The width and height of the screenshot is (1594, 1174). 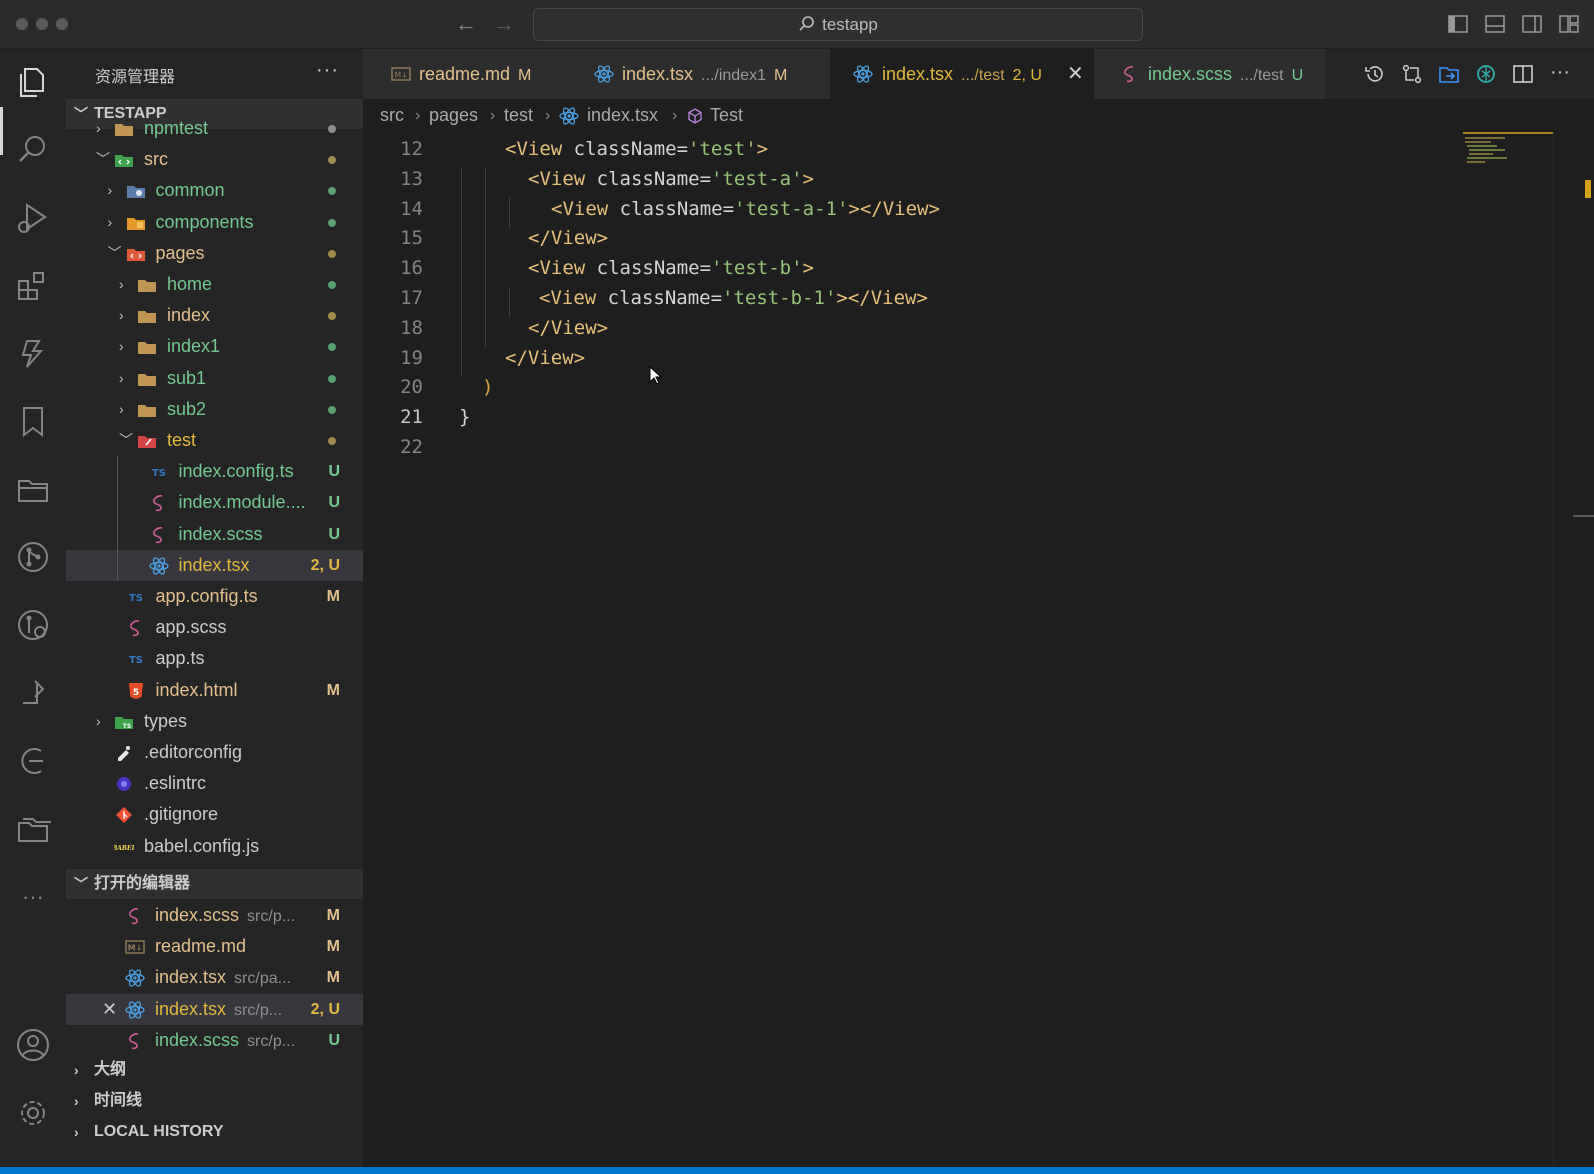 I want to click on breadcrumb-item: Test, so click(x=726, y=115).